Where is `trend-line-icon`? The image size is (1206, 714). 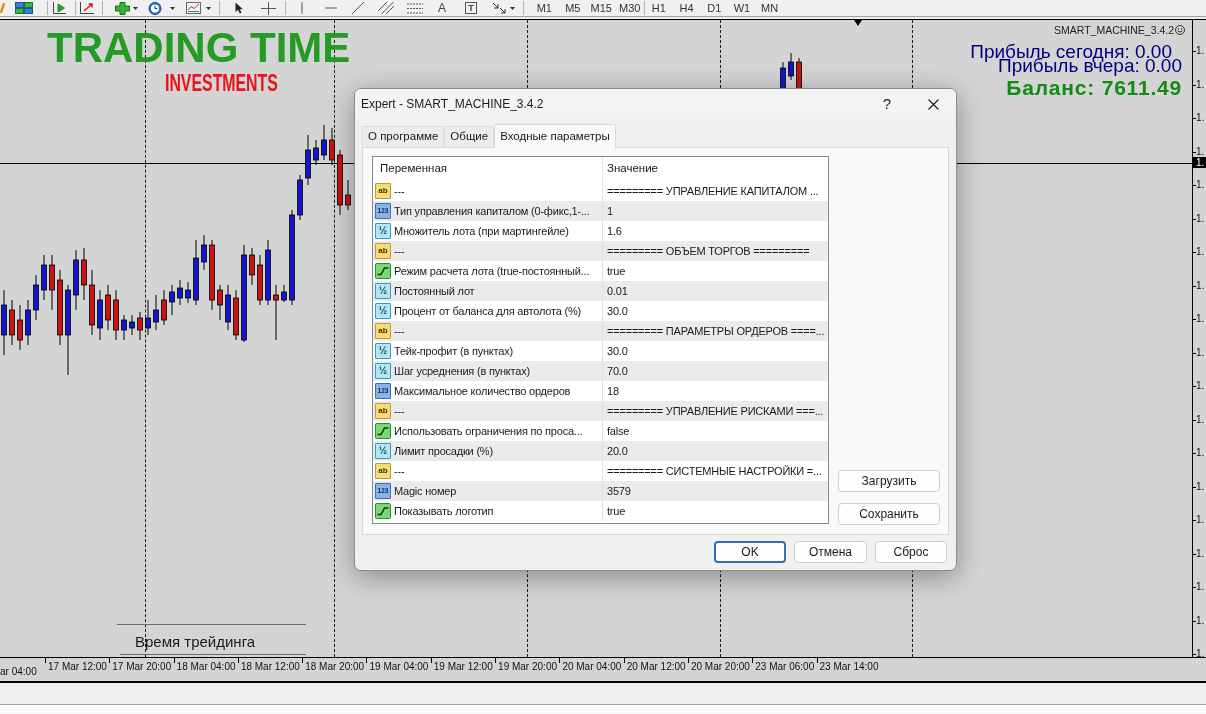
trend-line-icon is located at coordinates (358, 8).